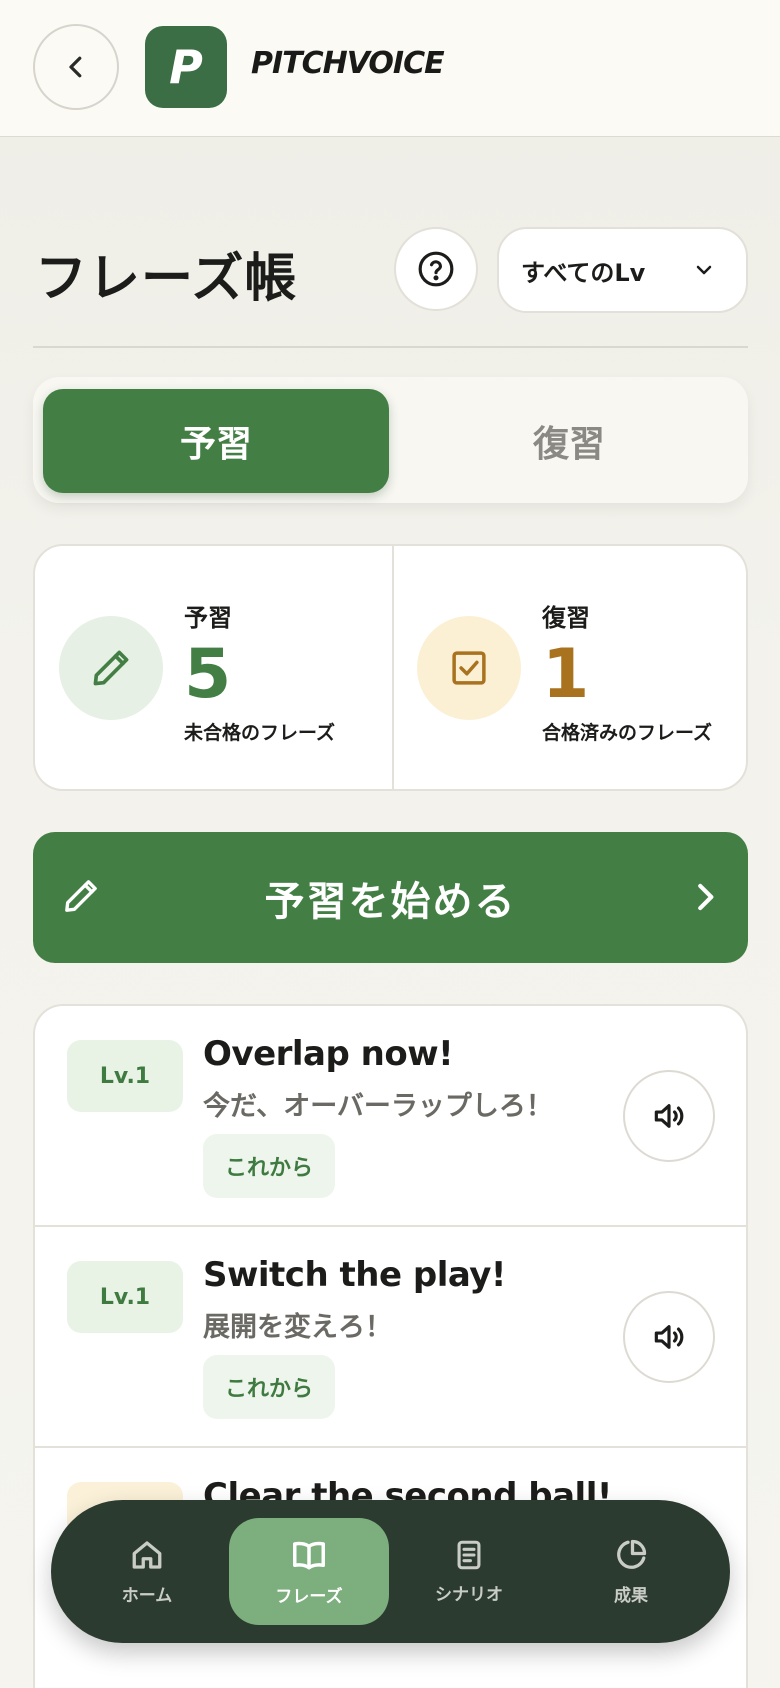 This screenshot has width=780, height=1688. I want to click on logo-letter: P, so click(186, 67).